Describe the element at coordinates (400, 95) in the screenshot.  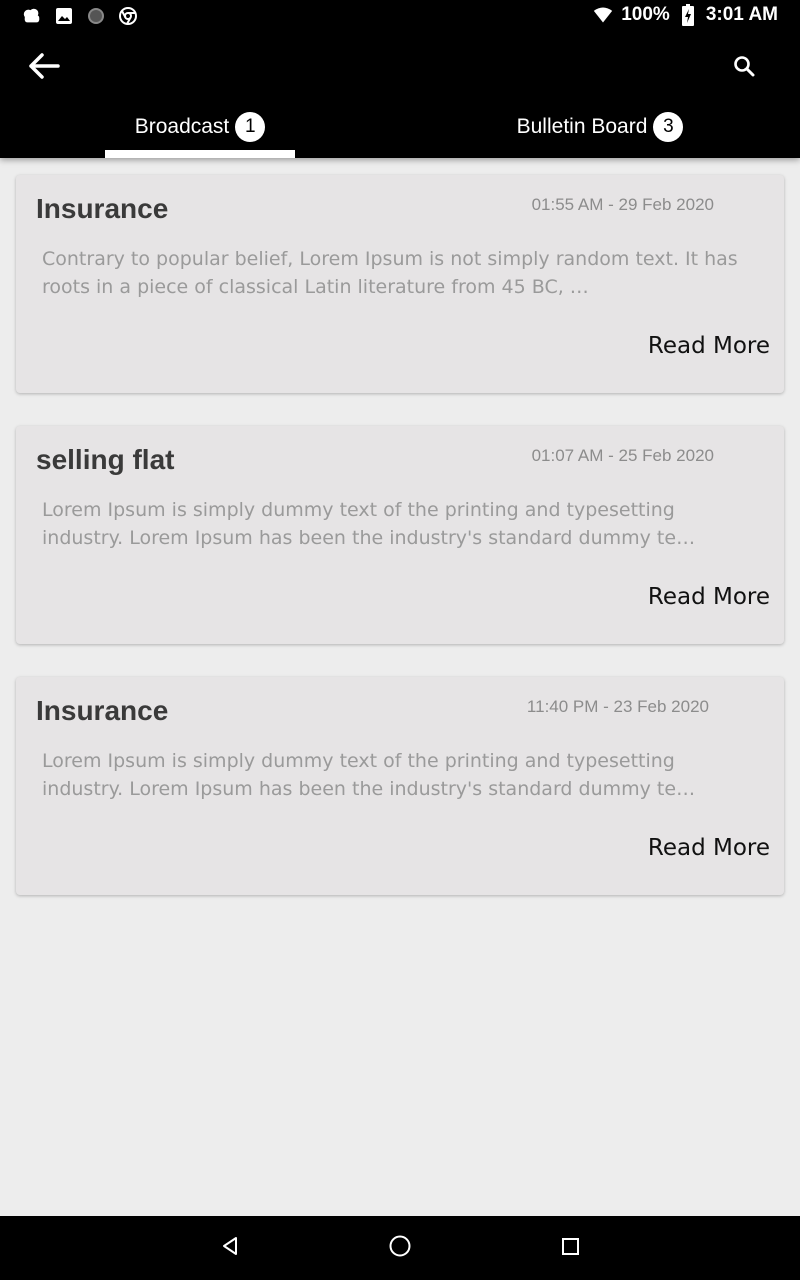
I see `app-bar: Broadcast 1 Bulletin Board 3` at that location.